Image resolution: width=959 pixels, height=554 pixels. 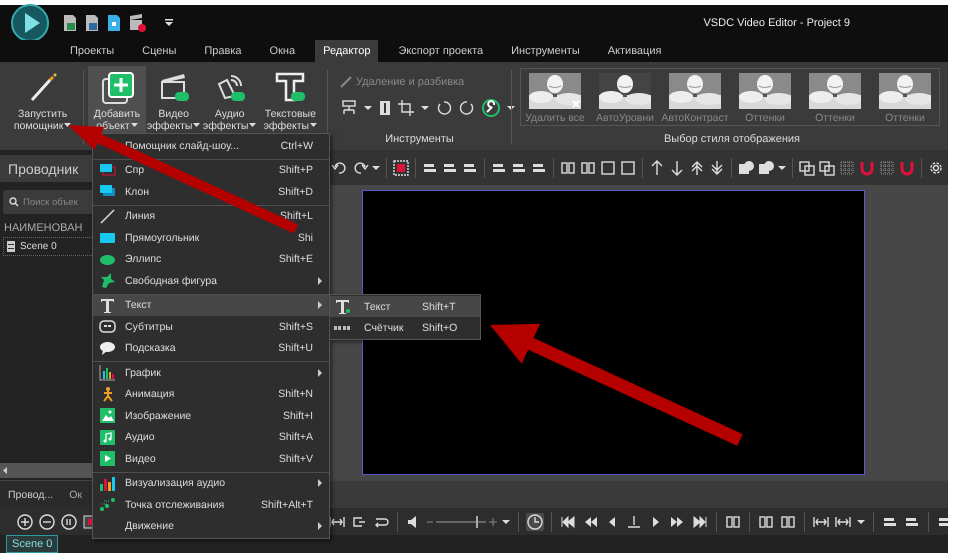 I want to click on ribbon-tab: Проекты, so click(x=92, y=51).